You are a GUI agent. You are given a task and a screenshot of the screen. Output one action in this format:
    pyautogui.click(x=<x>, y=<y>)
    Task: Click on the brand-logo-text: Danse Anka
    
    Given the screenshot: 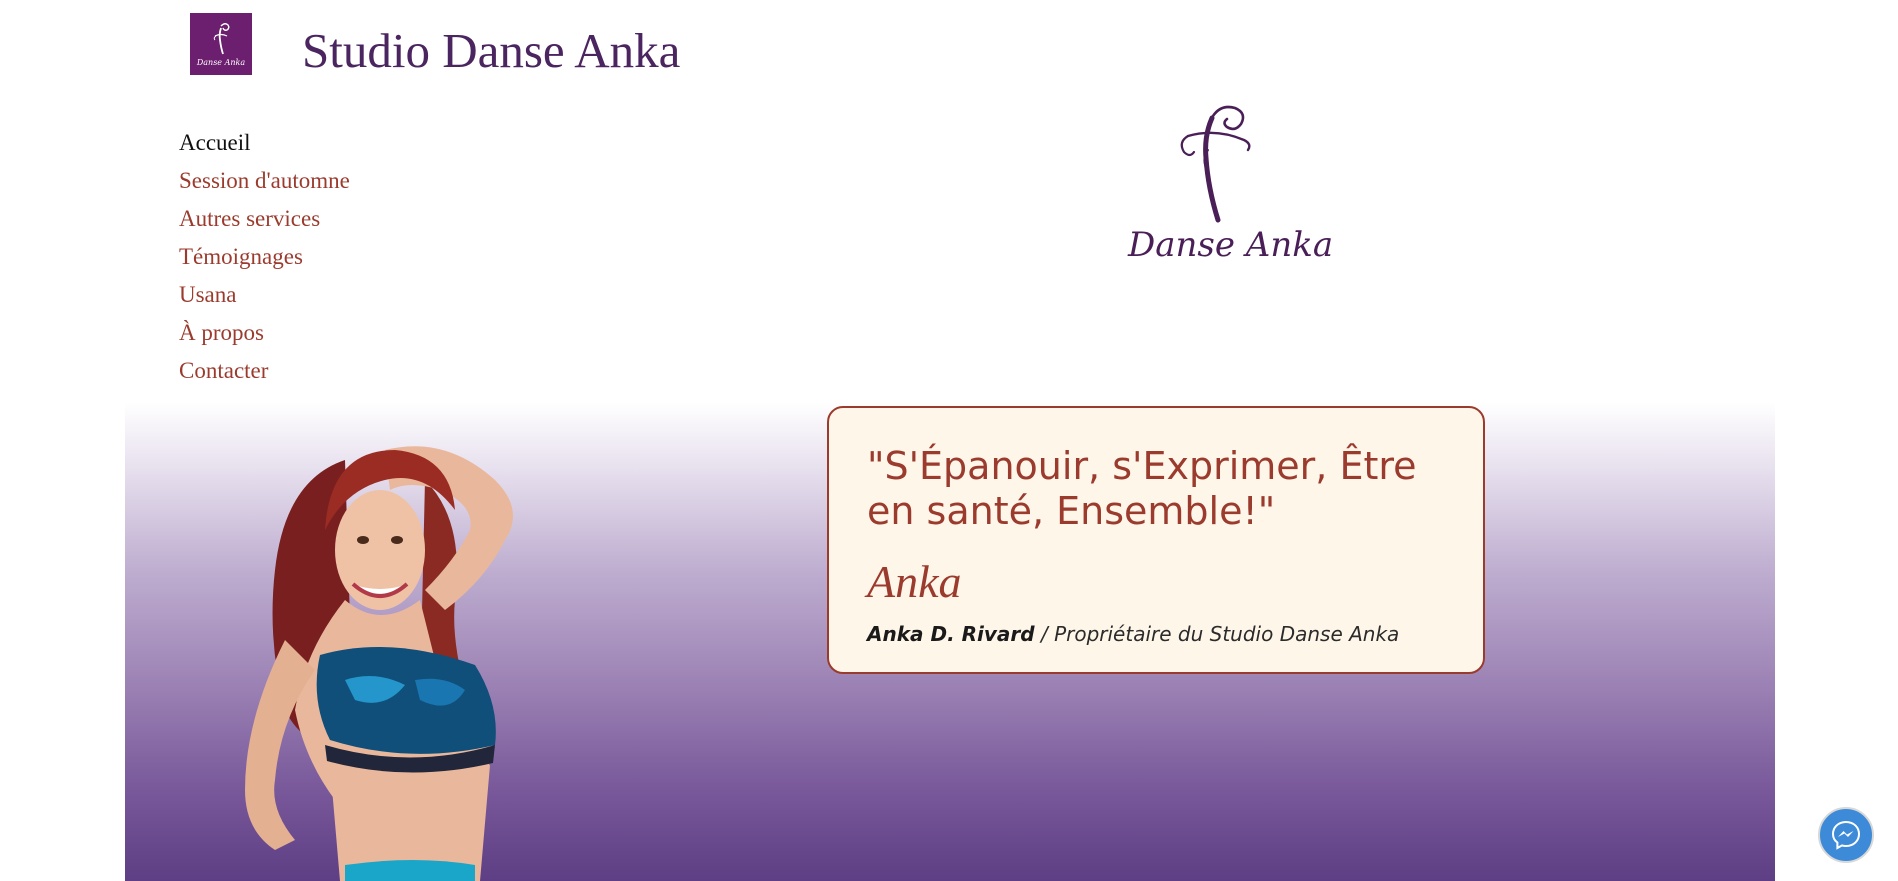 What is the action you would take?
    pyautogui.click(x=1231, y=245)
    